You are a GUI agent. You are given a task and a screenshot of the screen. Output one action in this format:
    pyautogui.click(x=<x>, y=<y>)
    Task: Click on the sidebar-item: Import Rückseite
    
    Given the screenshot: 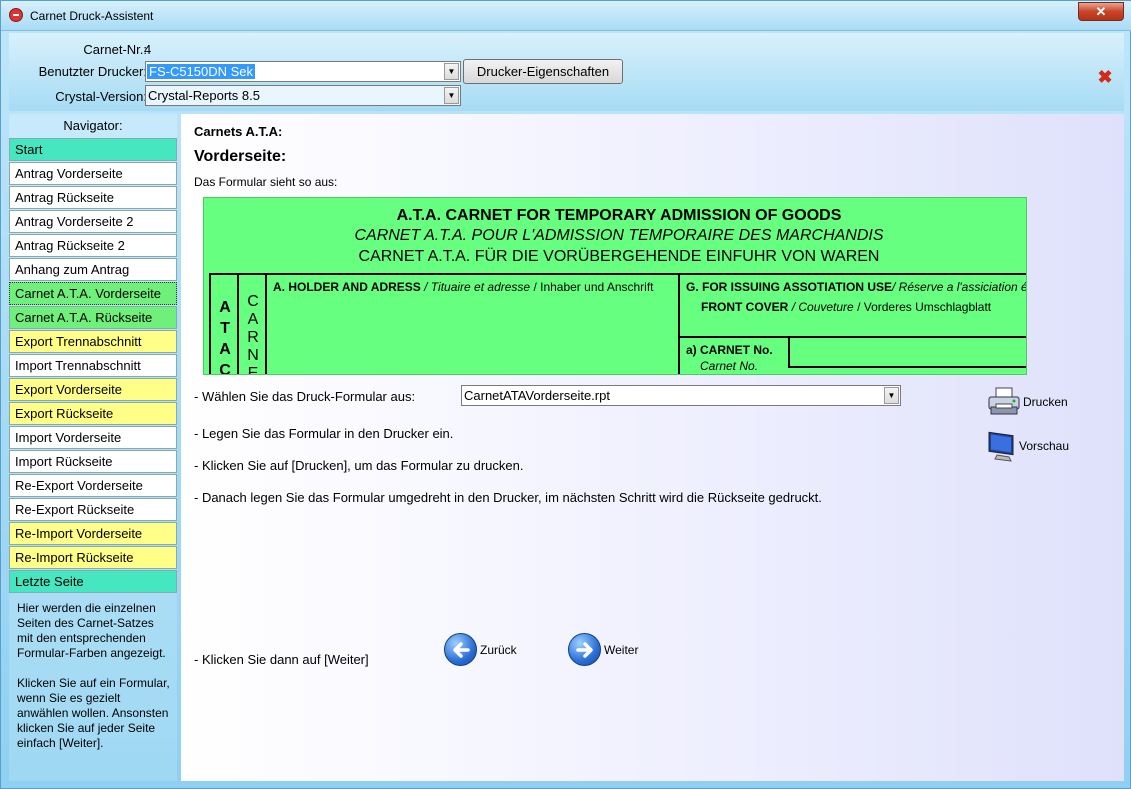 What is the action you would take?
    pyautogui.click(x=93, y=461)
    